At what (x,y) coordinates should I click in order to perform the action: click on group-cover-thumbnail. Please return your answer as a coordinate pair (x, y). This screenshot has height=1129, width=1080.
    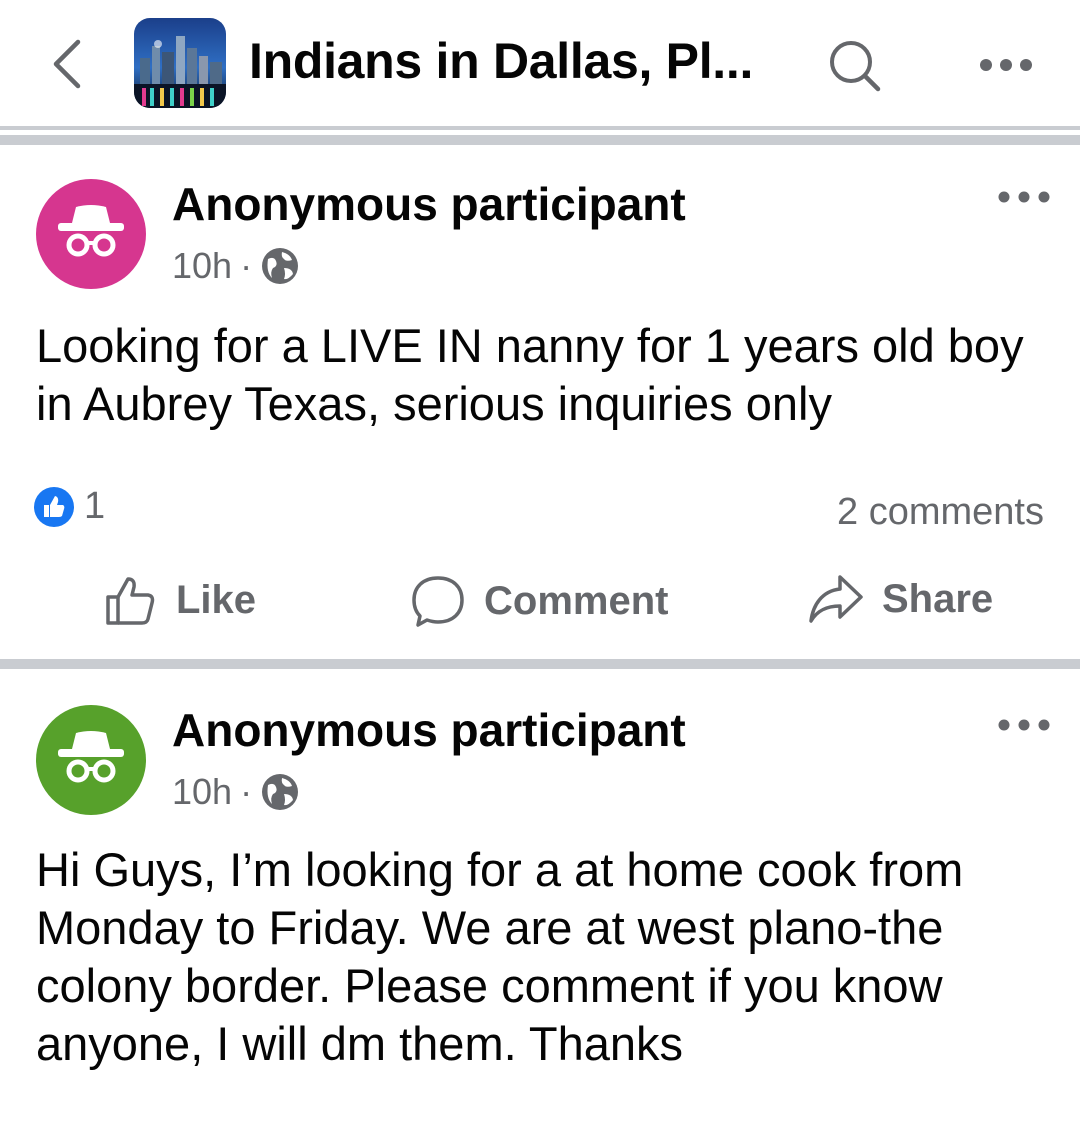
    Looking at the image, I should click on (180, 63).